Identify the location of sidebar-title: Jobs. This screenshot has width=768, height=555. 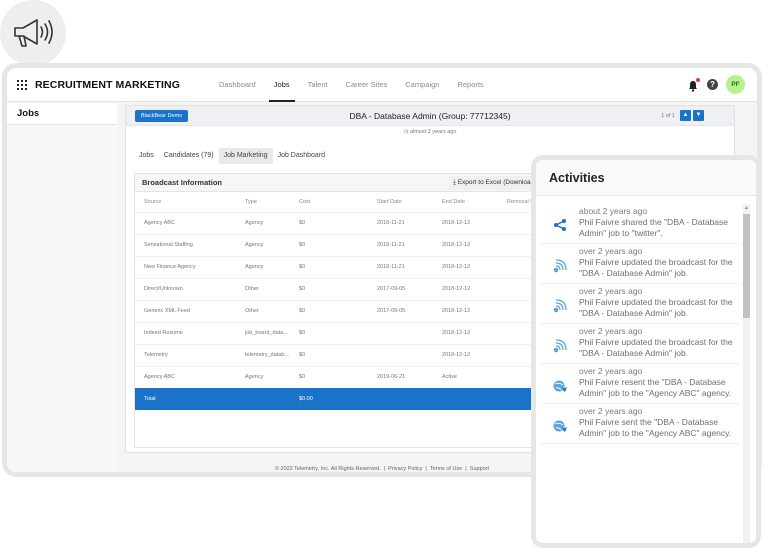
(62, 114).